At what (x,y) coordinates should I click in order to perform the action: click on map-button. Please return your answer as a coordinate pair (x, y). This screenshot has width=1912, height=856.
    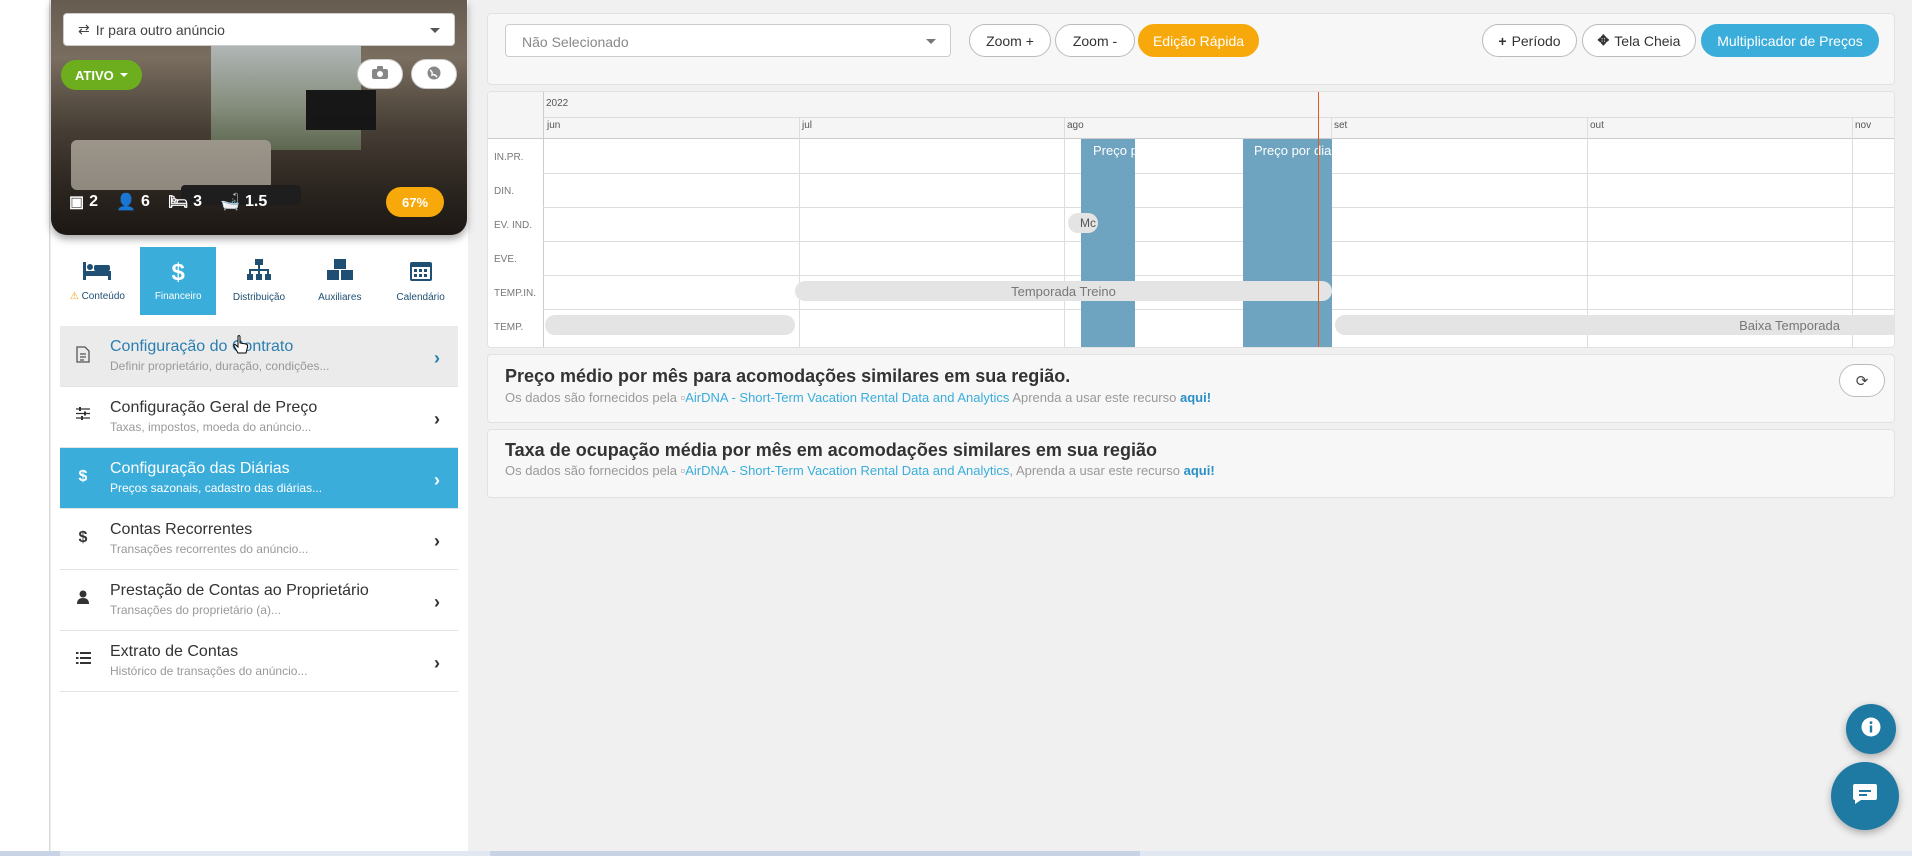
    Looking at the image, I should click on (434, 74).